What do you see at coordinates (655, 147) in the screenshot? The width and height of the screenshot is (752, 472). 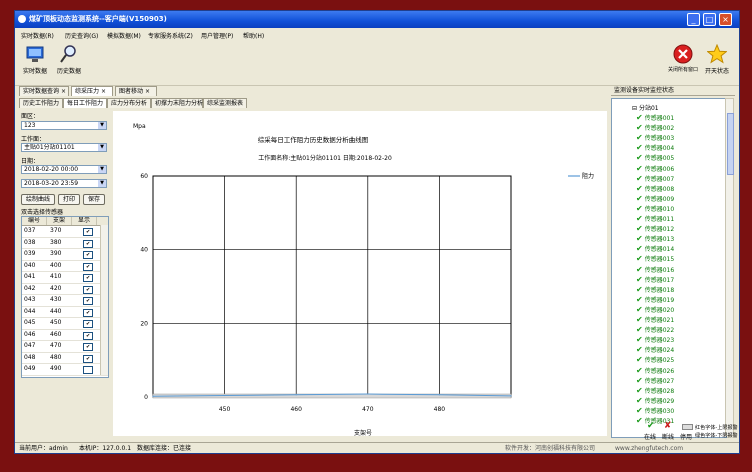 I see `tree-item-sensor: ✔ 传感器004` at bounding box center [655, 147].